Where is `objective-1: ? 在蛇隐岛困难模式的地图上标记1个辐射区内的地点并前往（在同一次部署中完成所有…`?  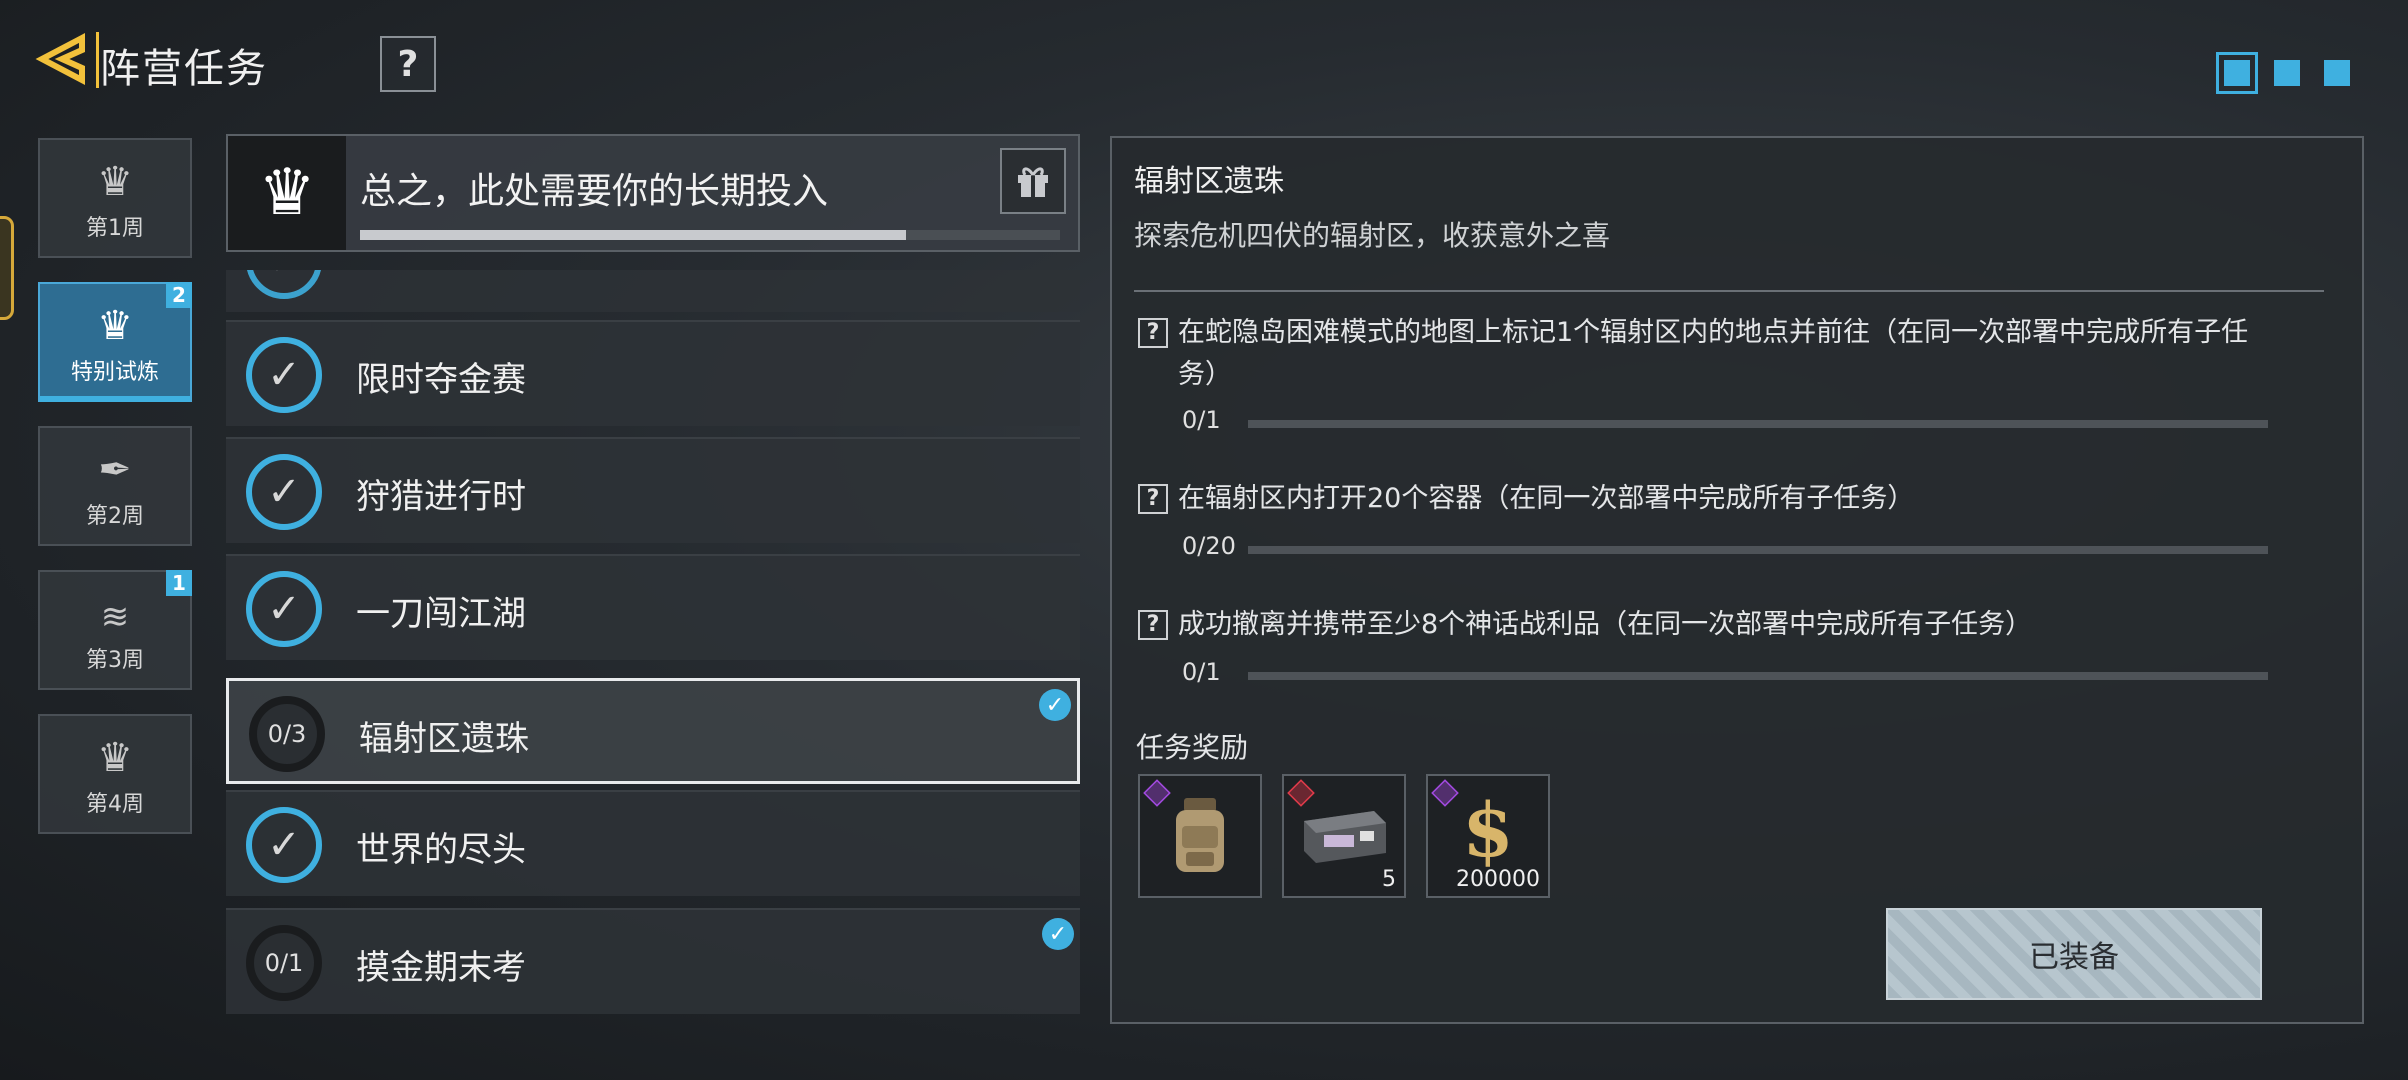
objective-1: ? 在蛇隐岛困难模式的地图上标记1个辐射区内的地点并前往（在同一次部署中完成所有… is located at coordinates (1713, 354).